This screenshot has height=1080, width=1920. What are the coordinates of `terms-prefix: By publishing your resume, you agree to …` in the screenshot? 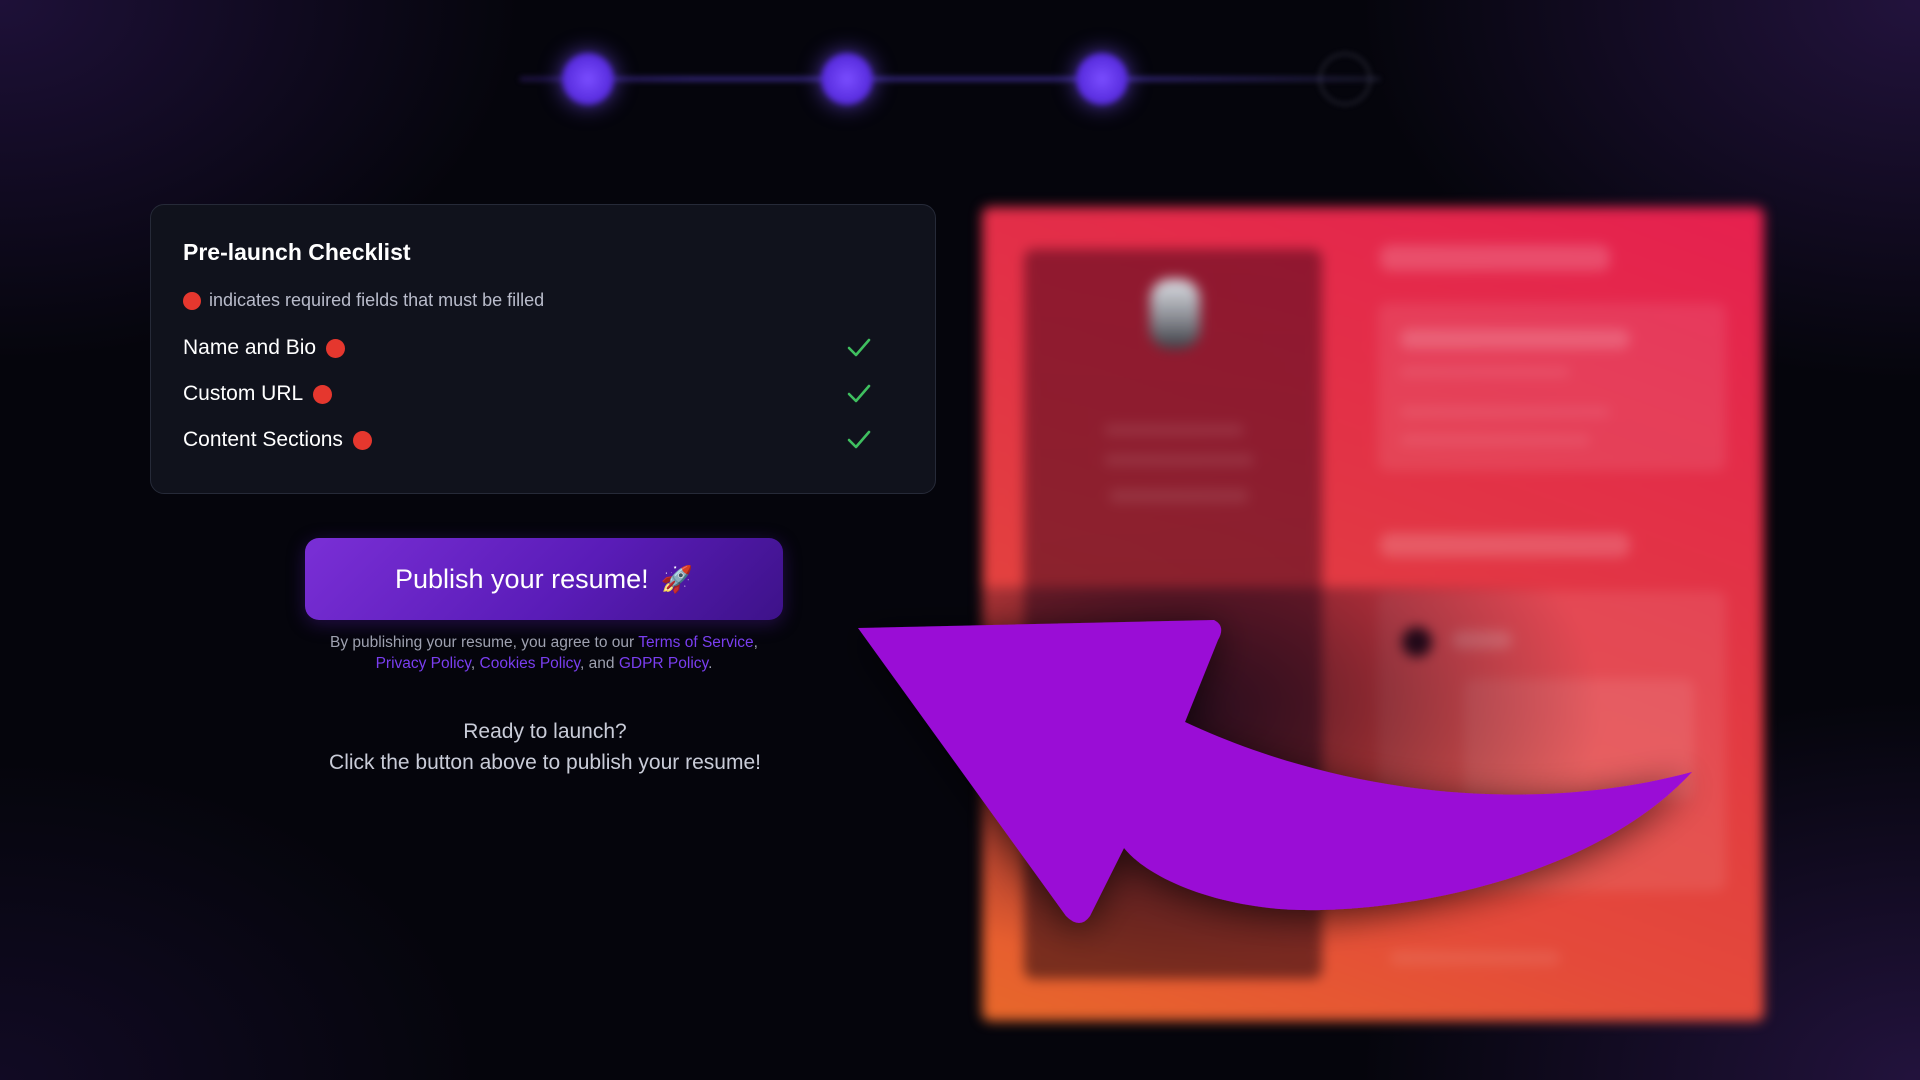 It's located at (482, 642).